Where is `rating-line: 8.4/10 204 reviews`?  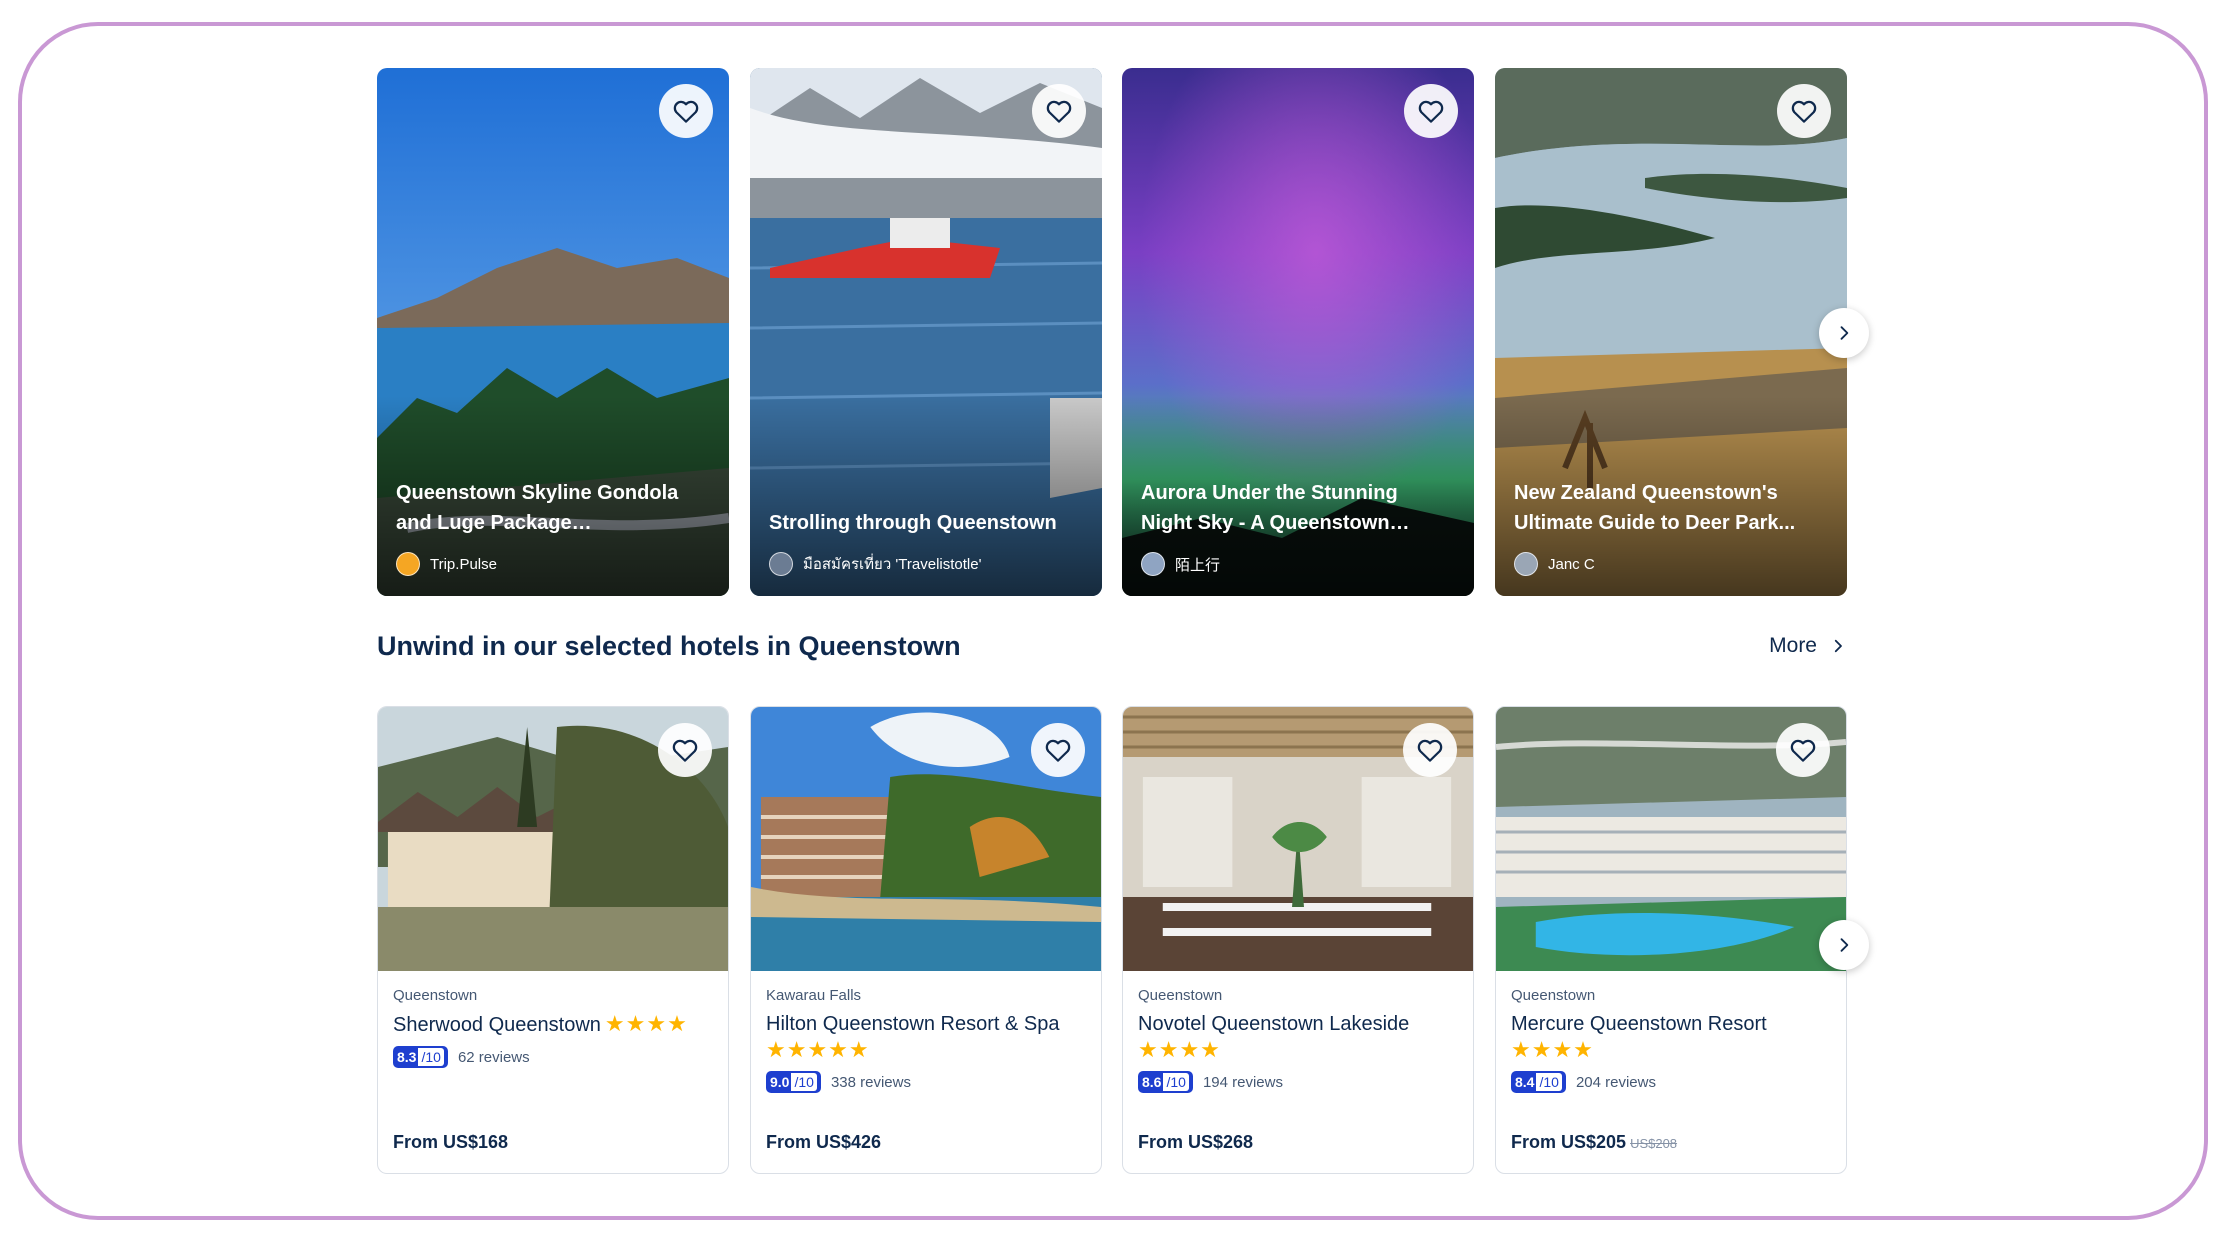
rating-line: 8.4/10 204 reviews is located at coordinates (1672, 1082).